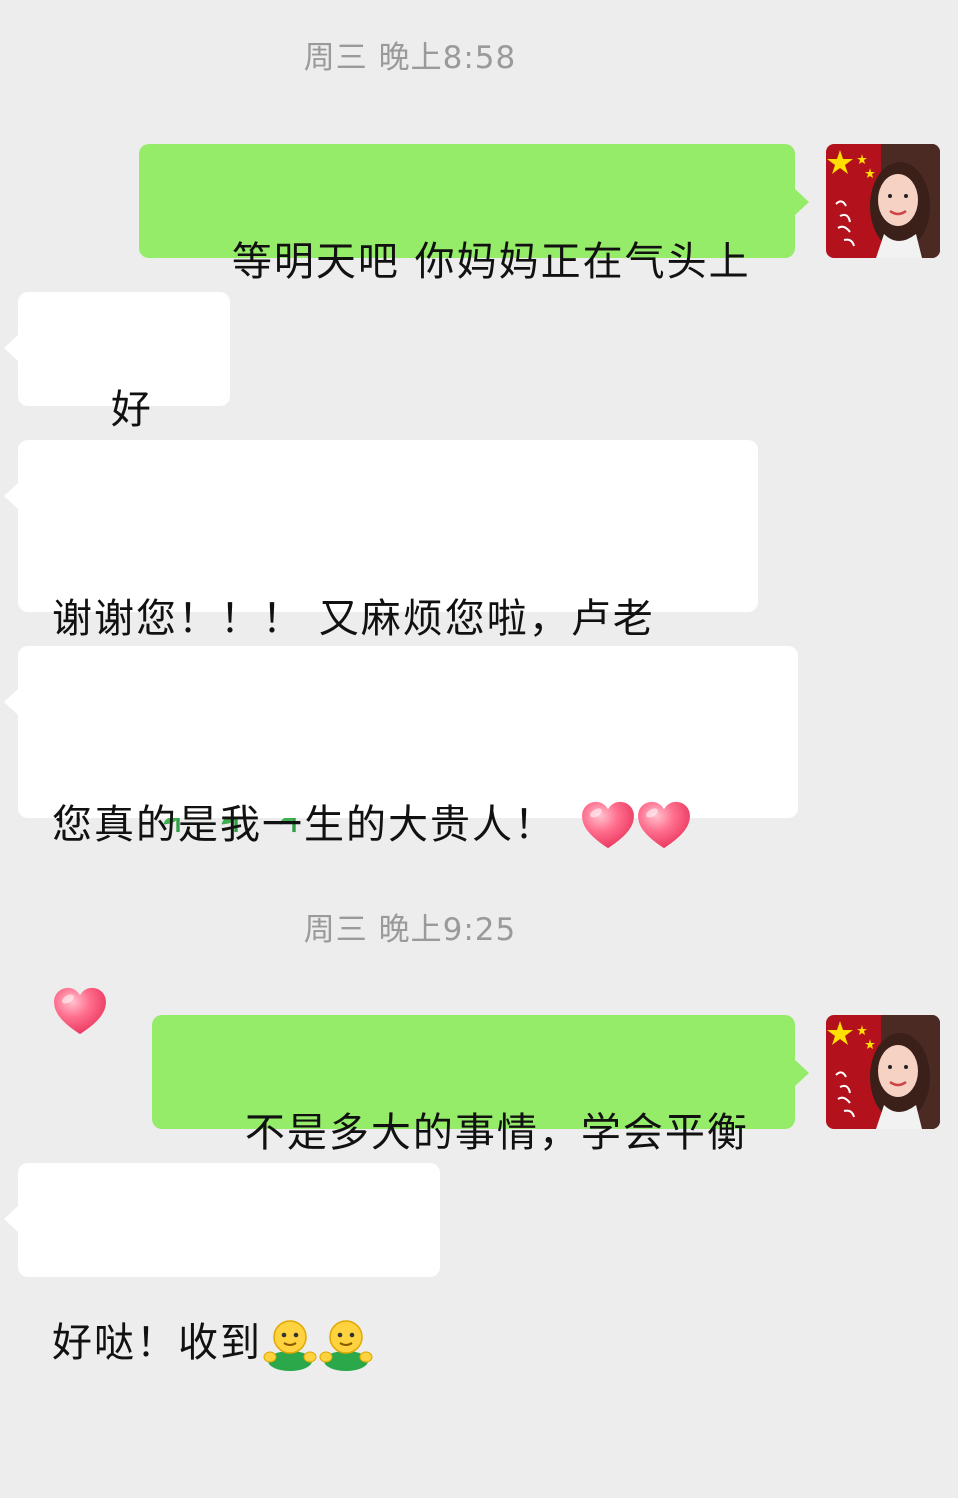 This screenshot has height=1498, width=958. I want to click on incoming-message-bubble: 您真的是我一生的大贵人！, so click(401, 732).